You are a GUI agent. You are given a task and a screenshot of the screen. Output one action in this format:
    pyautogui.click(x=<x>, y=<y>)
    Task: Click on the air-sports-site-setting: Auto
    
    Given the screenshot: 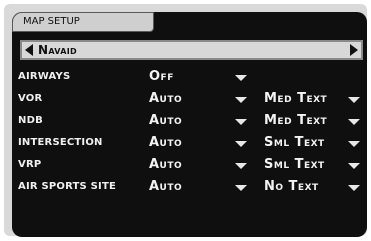 What is the action you would take?
    pyautogui.click(x=165, y=186)
    